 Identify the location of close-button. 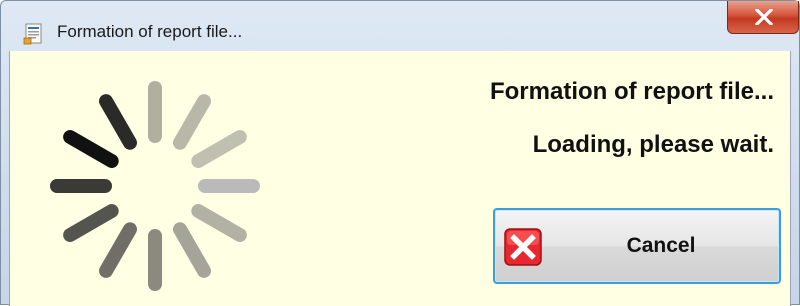
(763, 17).